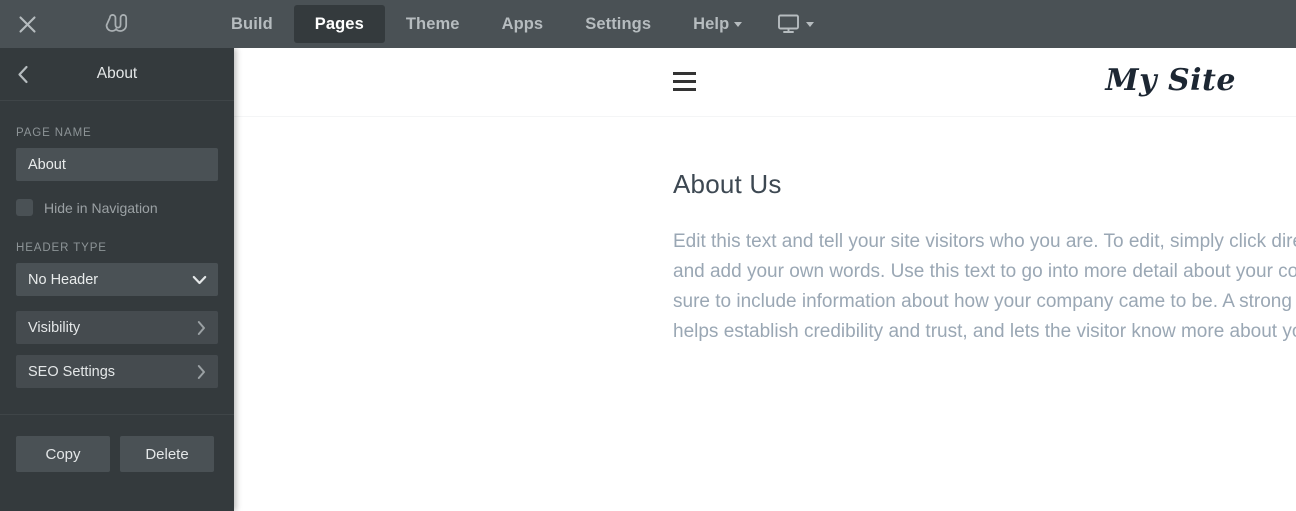  I want to click on close-icon, so click(27, 24).